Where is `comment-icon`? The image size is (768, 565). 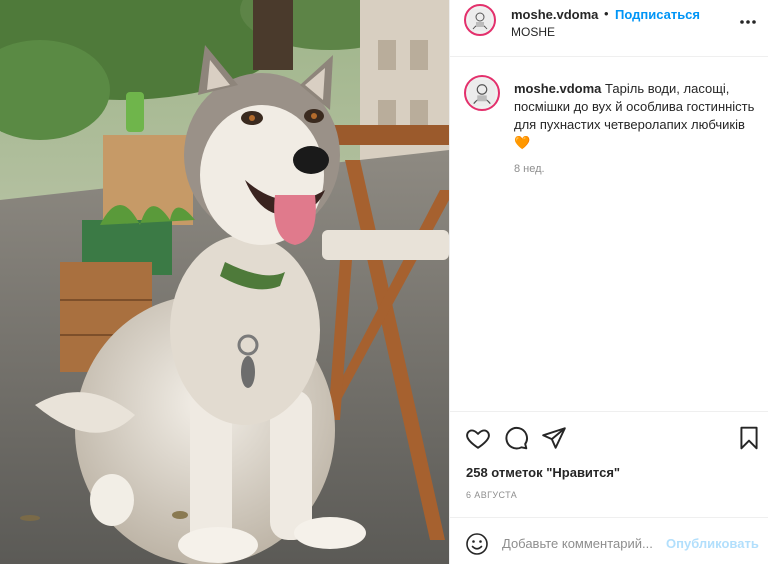 comment-icon is located at coordinates (516, 438).